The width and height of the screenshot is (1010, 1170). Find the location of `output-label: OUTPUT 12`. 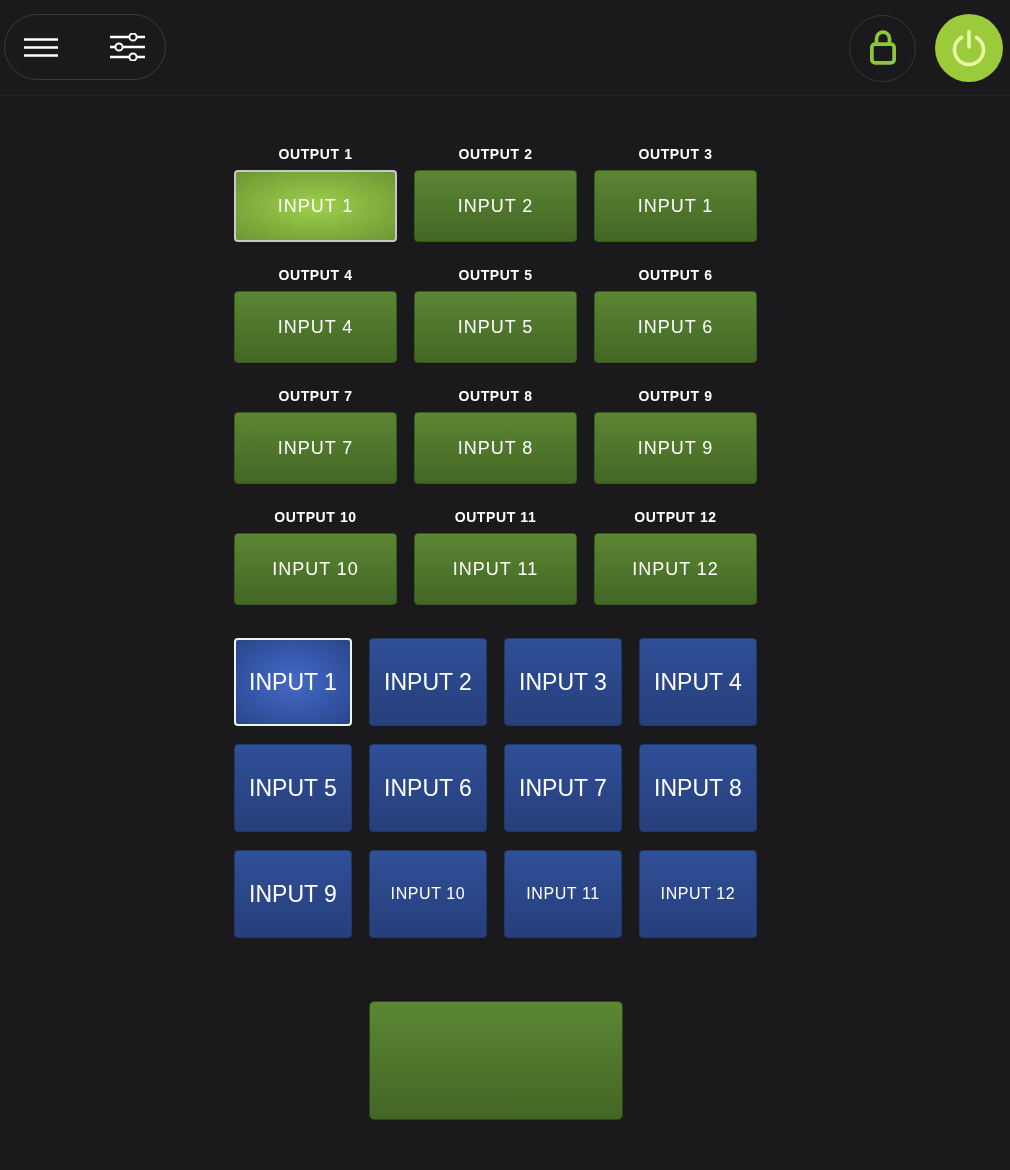

output-label: OUTPUT 12 is located at coordinates (675, 517).